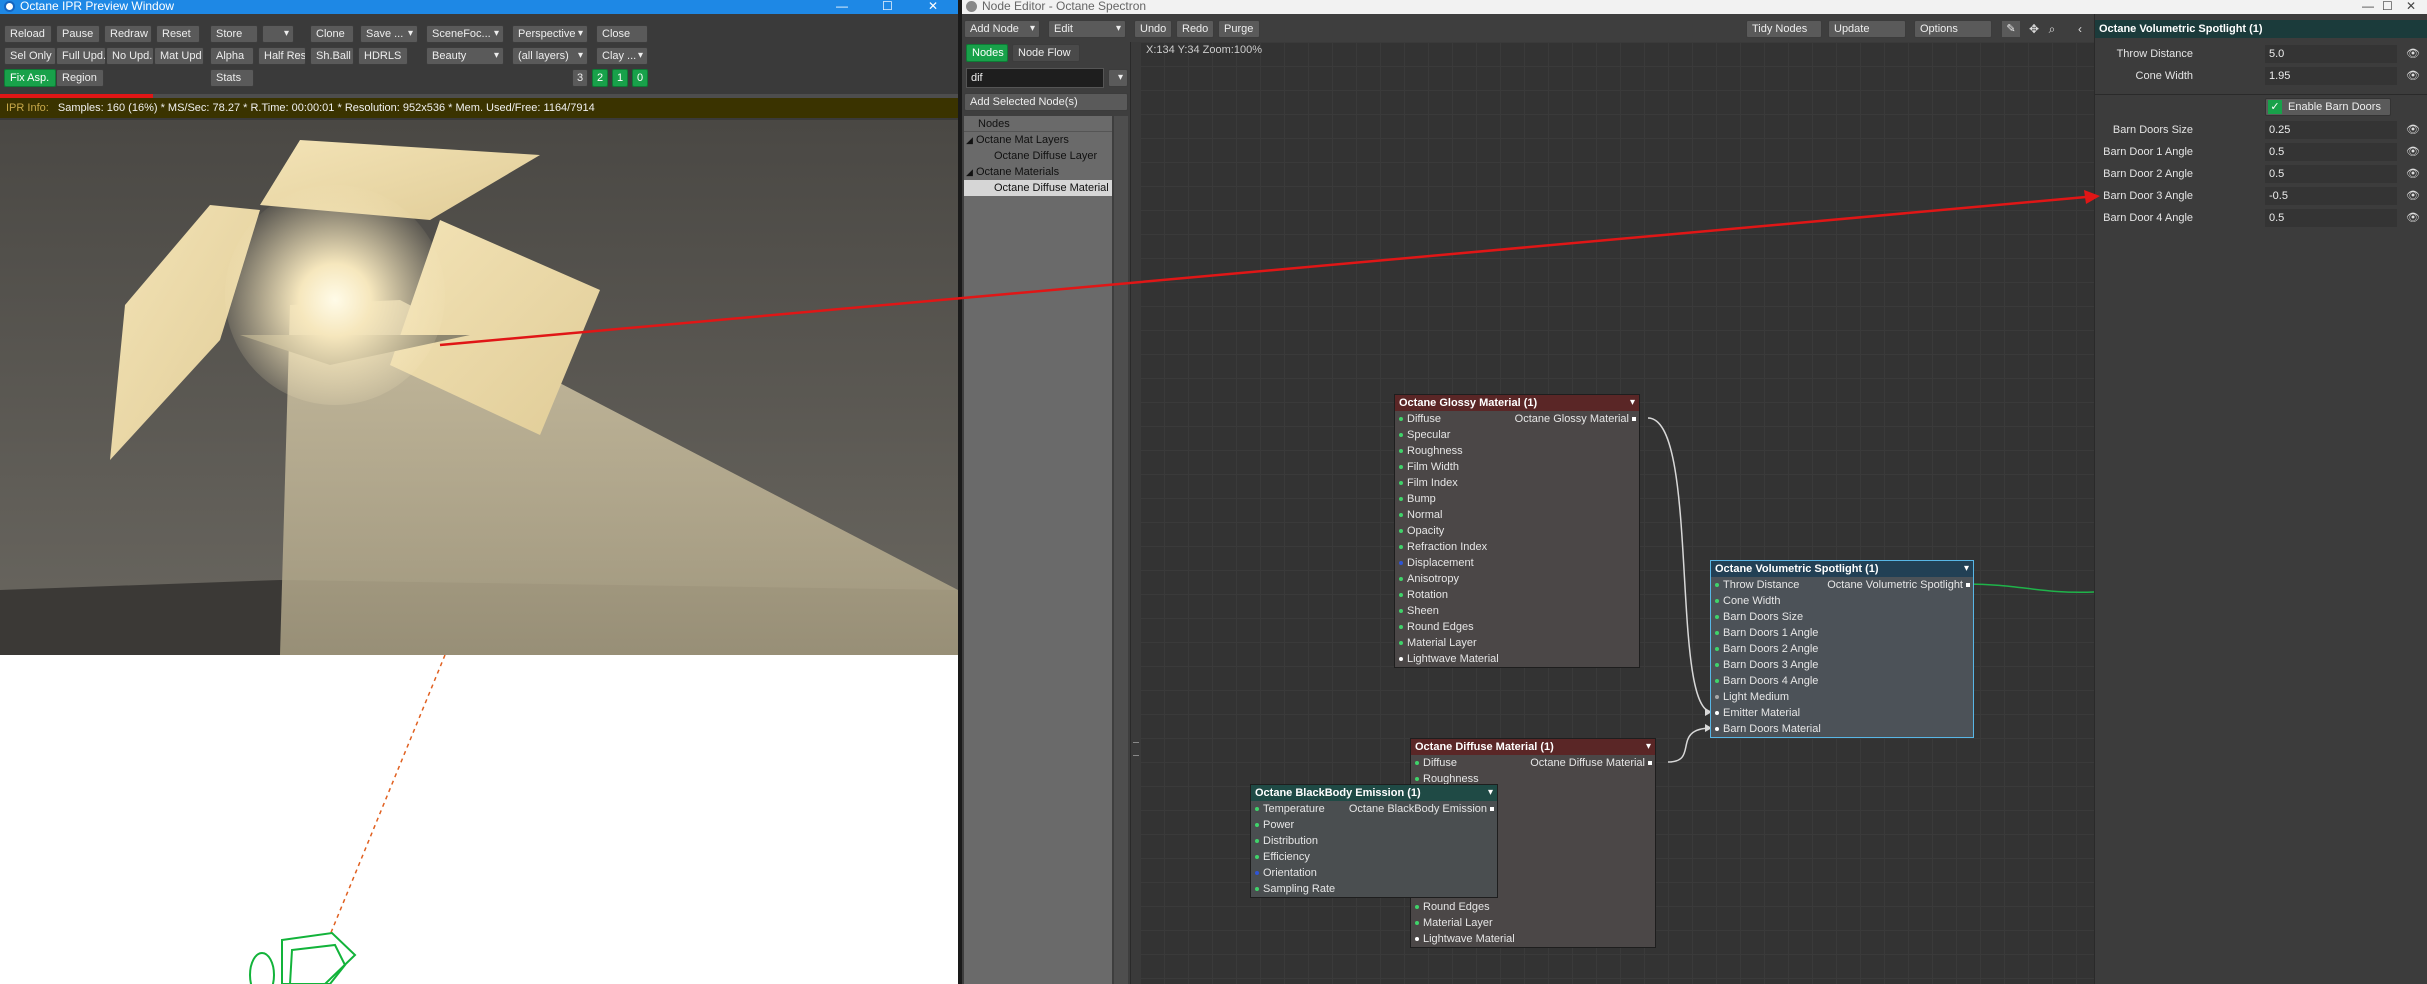  Describe the element at coordinates (1136, 749) in the screenshot. I see `splitter-grip-icon` at that location.